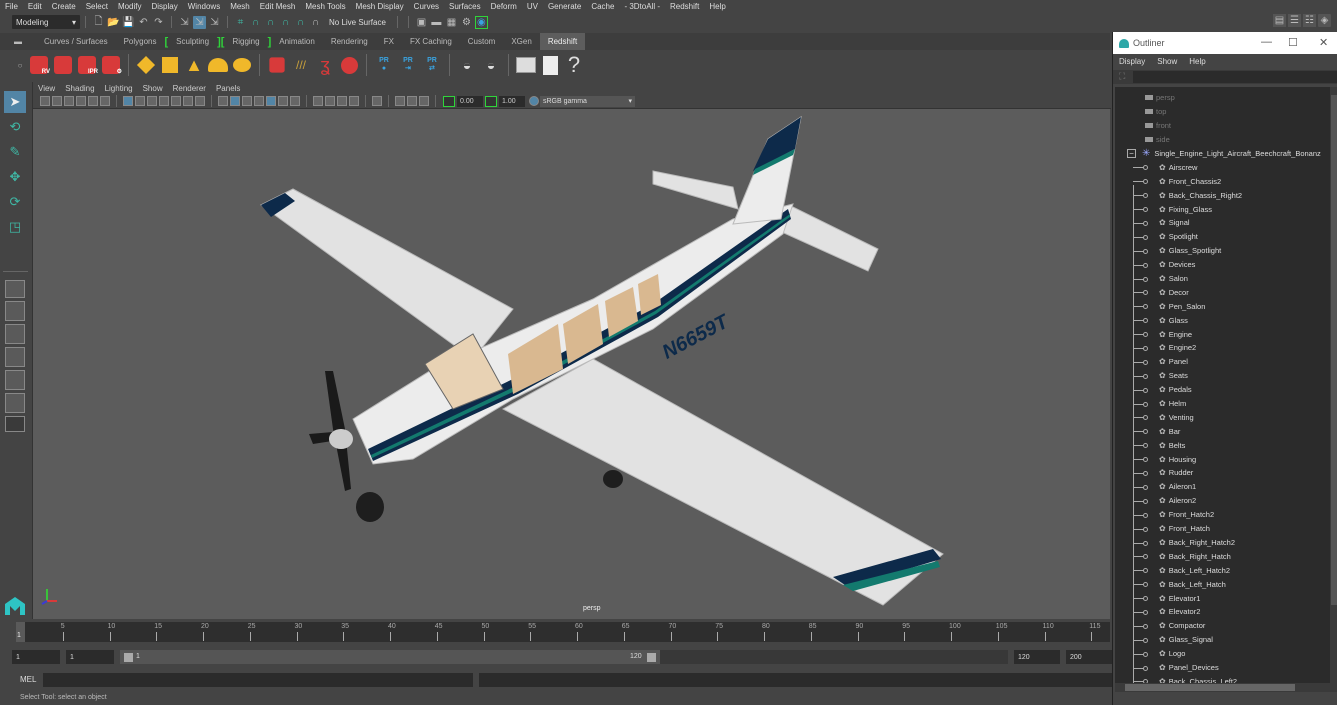 Image resolution: width=1337 pixels, height=705 pixels. I want to click on grid-icon, so click(128, 101).